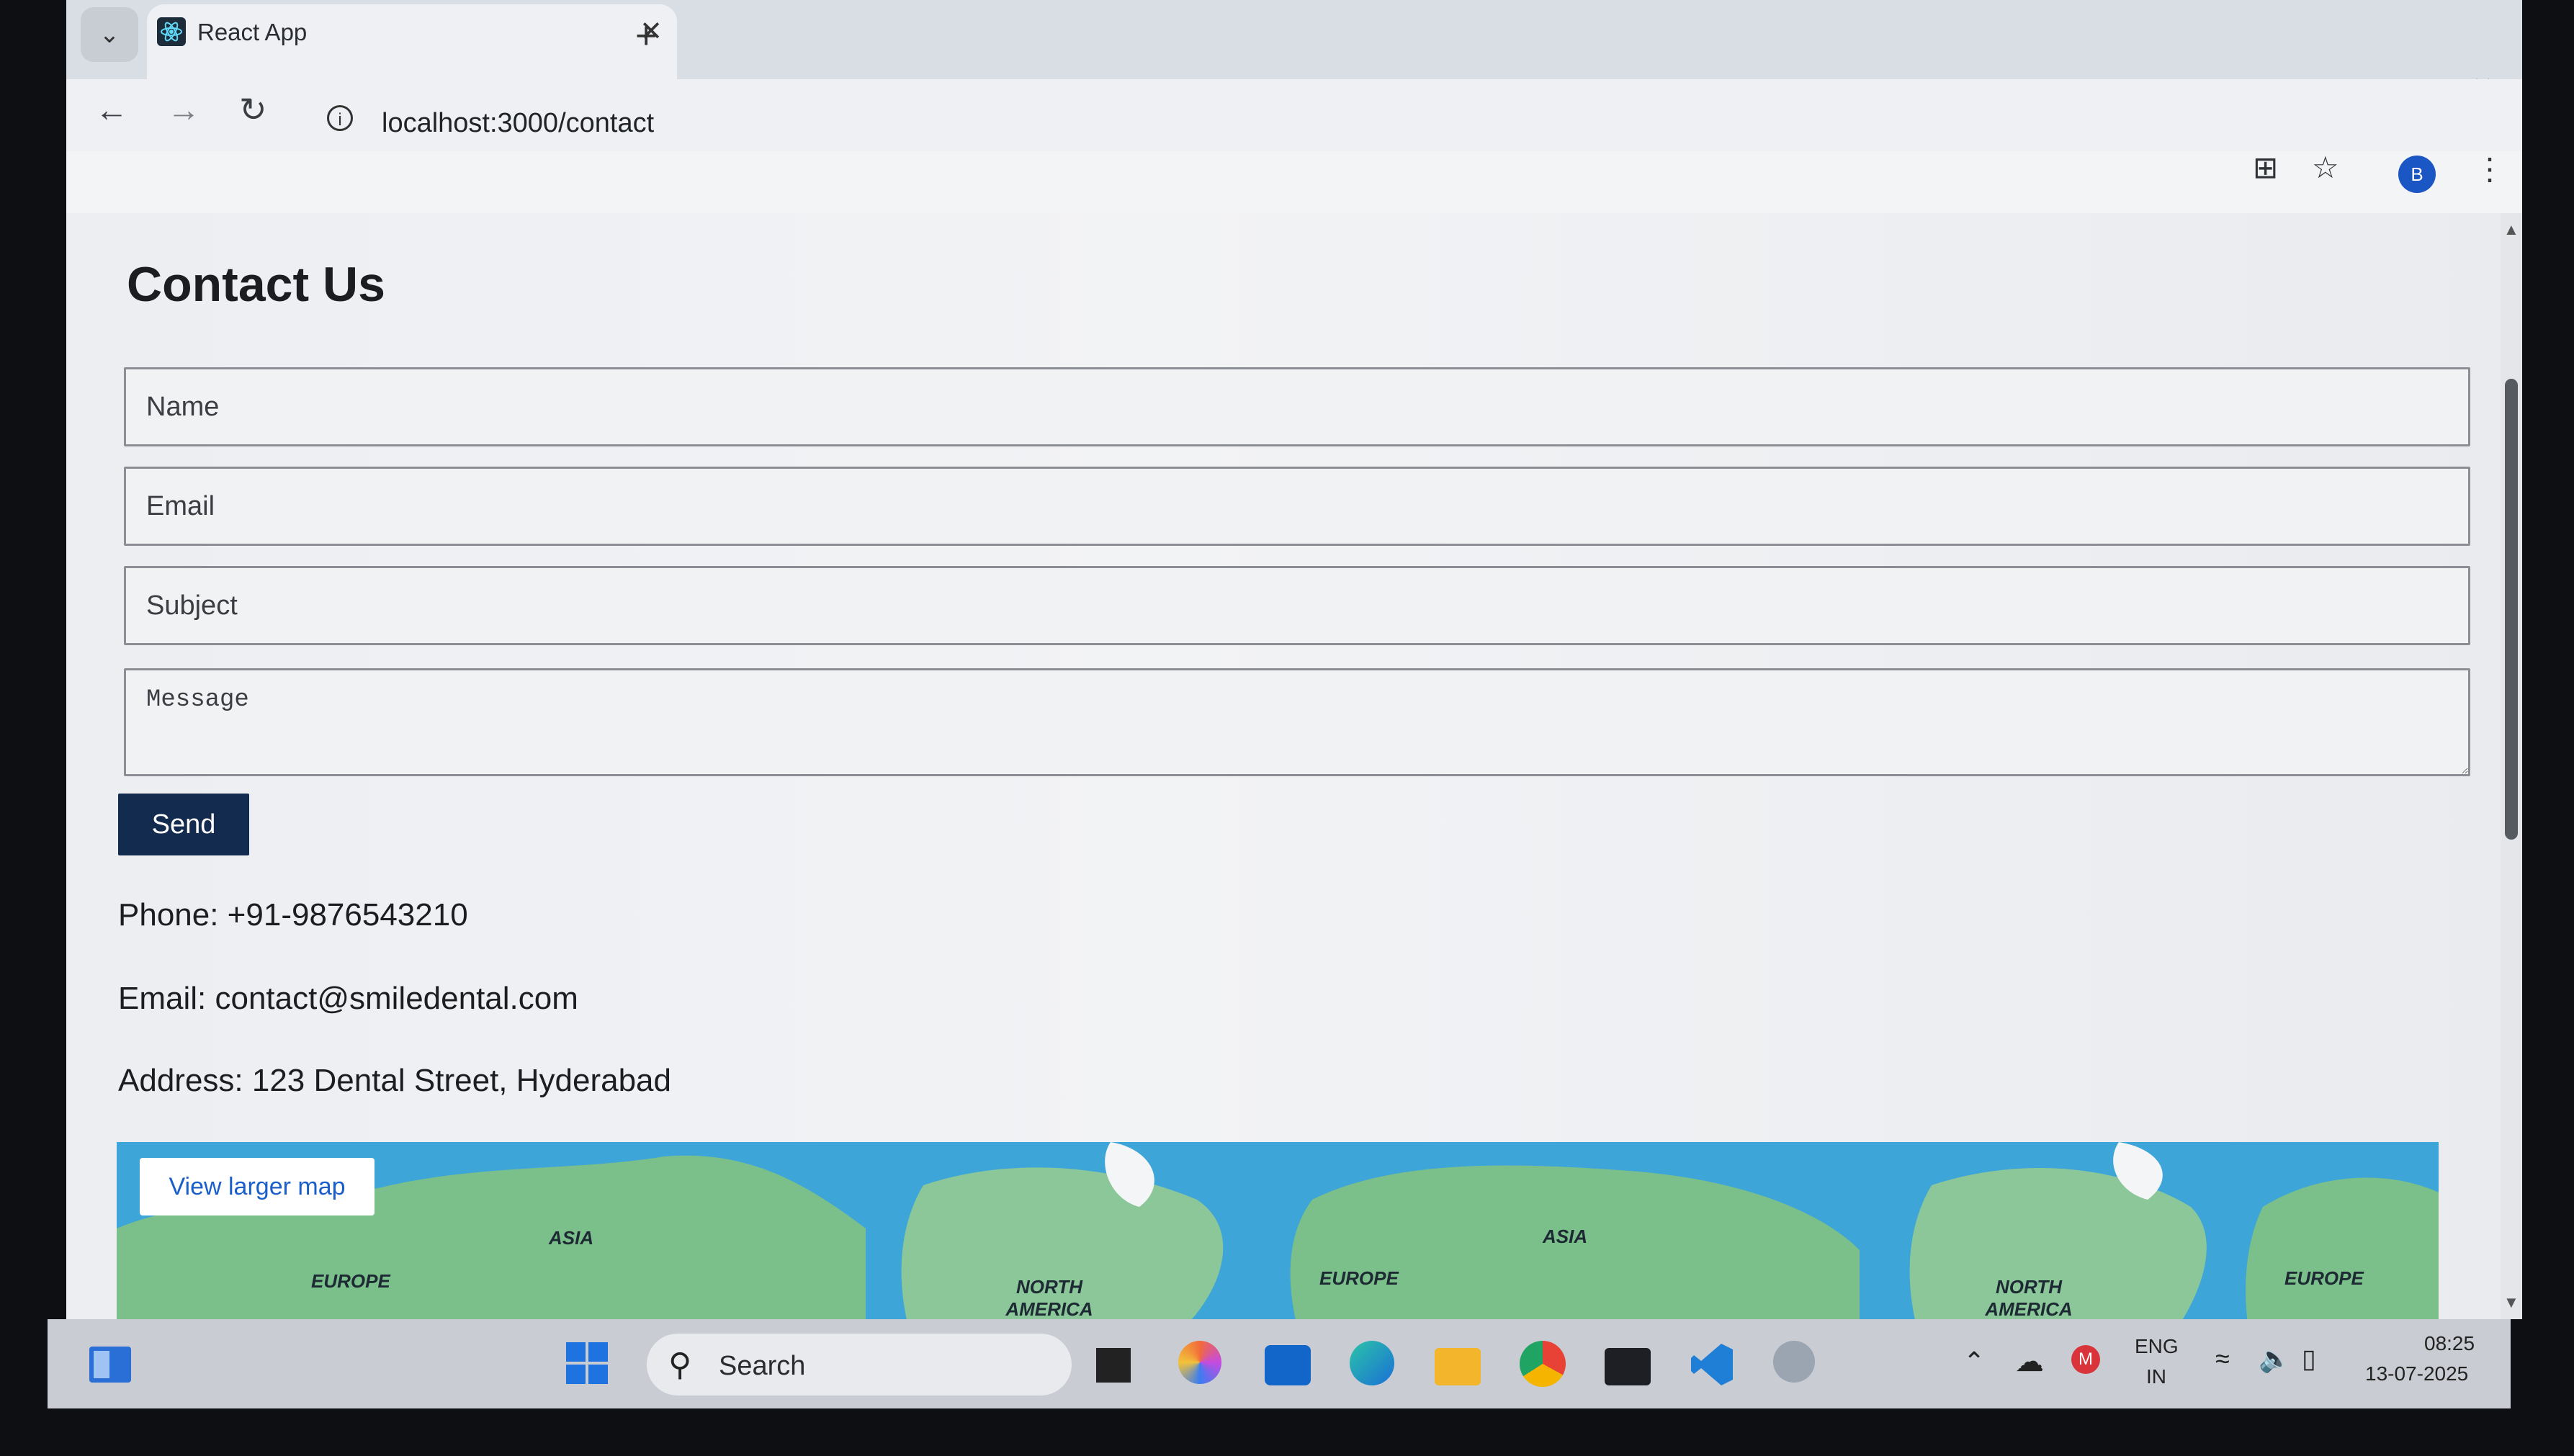  Describe the element at coordinates (1543, 1364) in the screenshot. I see `chrome-icon` at that location.